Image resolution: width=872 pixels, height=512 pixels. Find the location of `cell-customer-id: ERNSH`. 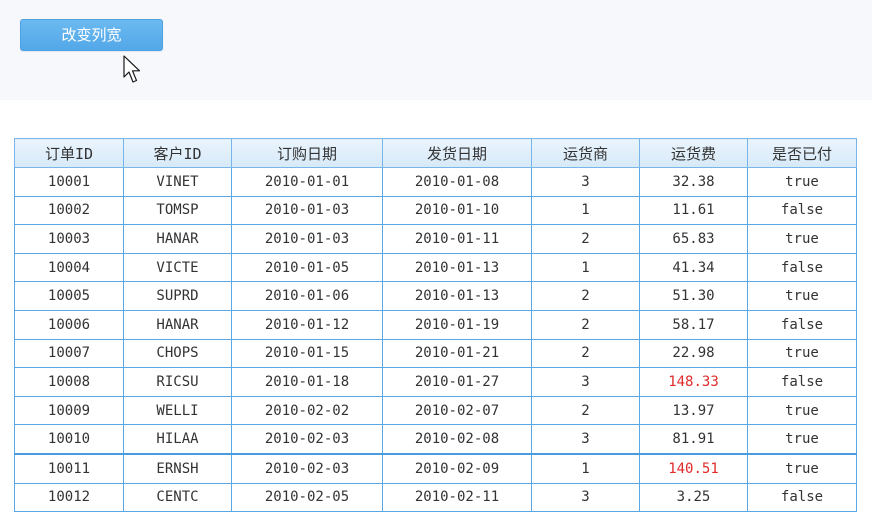

cell-customer-id: ERNSH is located at coordinates (177, 468).